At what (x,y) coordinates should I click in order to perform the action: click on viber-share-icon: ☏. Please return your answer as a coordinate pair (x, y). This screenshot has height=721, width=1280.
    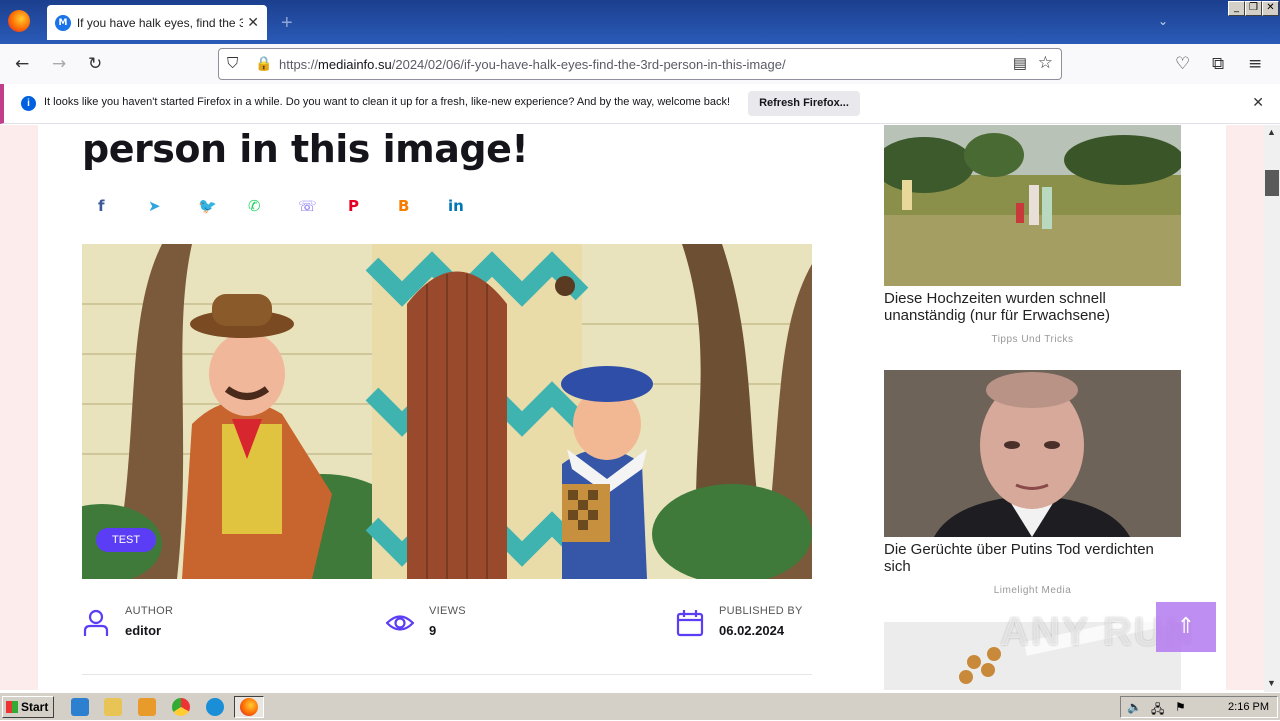
    Looking at the image, I should click on (323, 206).